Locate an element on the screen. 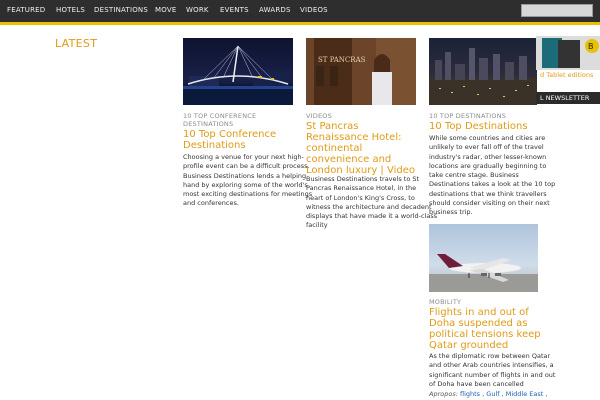  category-label: 10 TOP DESTINATIONS is located at coordinates (468, 116).